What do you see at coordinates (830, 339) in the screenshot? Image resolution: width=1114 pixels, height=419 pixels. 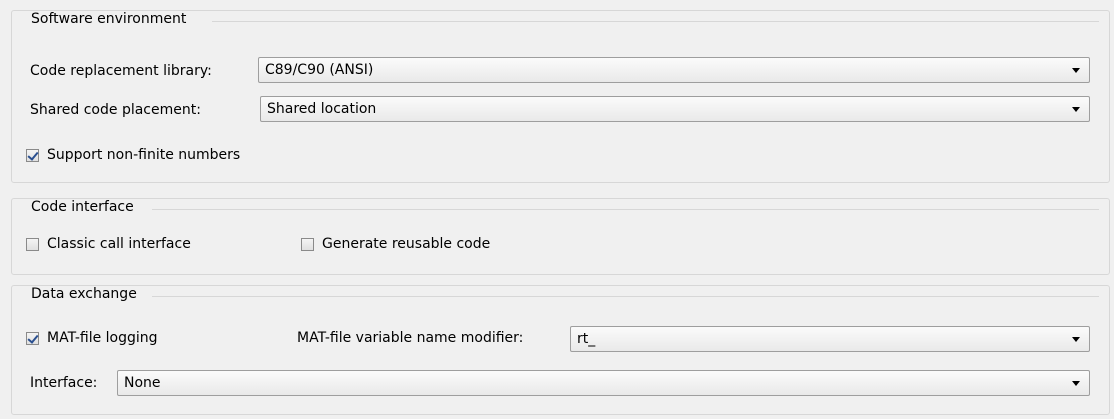 I see `mat-file-modifier-dropdown: rt_` at bounding box center [830, 339].